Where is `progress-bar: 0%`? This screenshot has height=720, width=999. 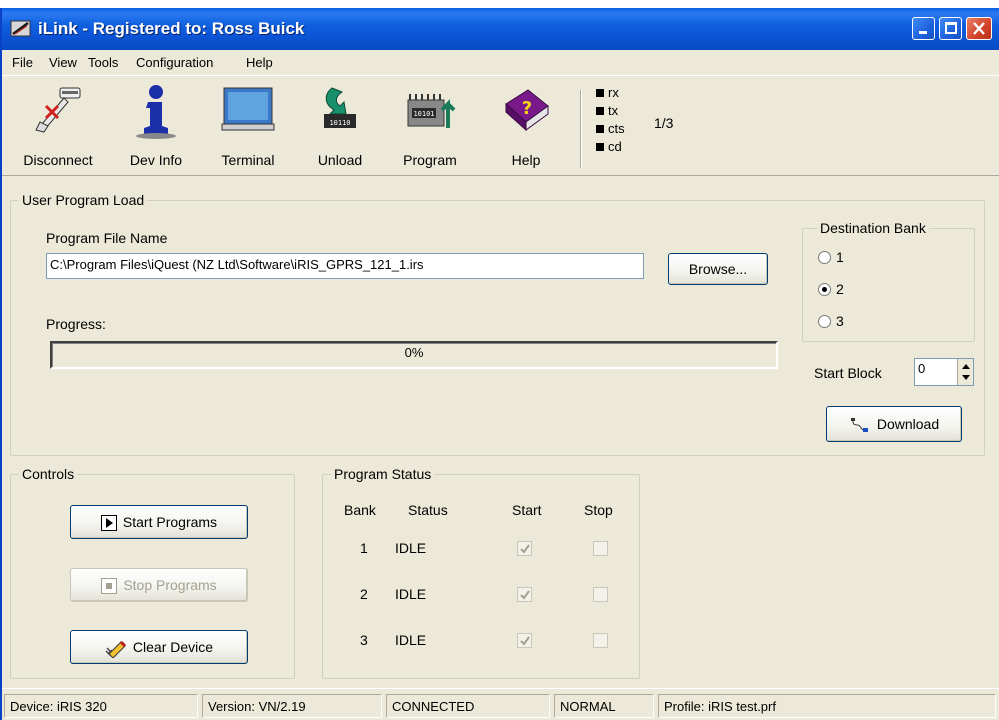 progress-bar: 0% is located at coordinates (414, 355).